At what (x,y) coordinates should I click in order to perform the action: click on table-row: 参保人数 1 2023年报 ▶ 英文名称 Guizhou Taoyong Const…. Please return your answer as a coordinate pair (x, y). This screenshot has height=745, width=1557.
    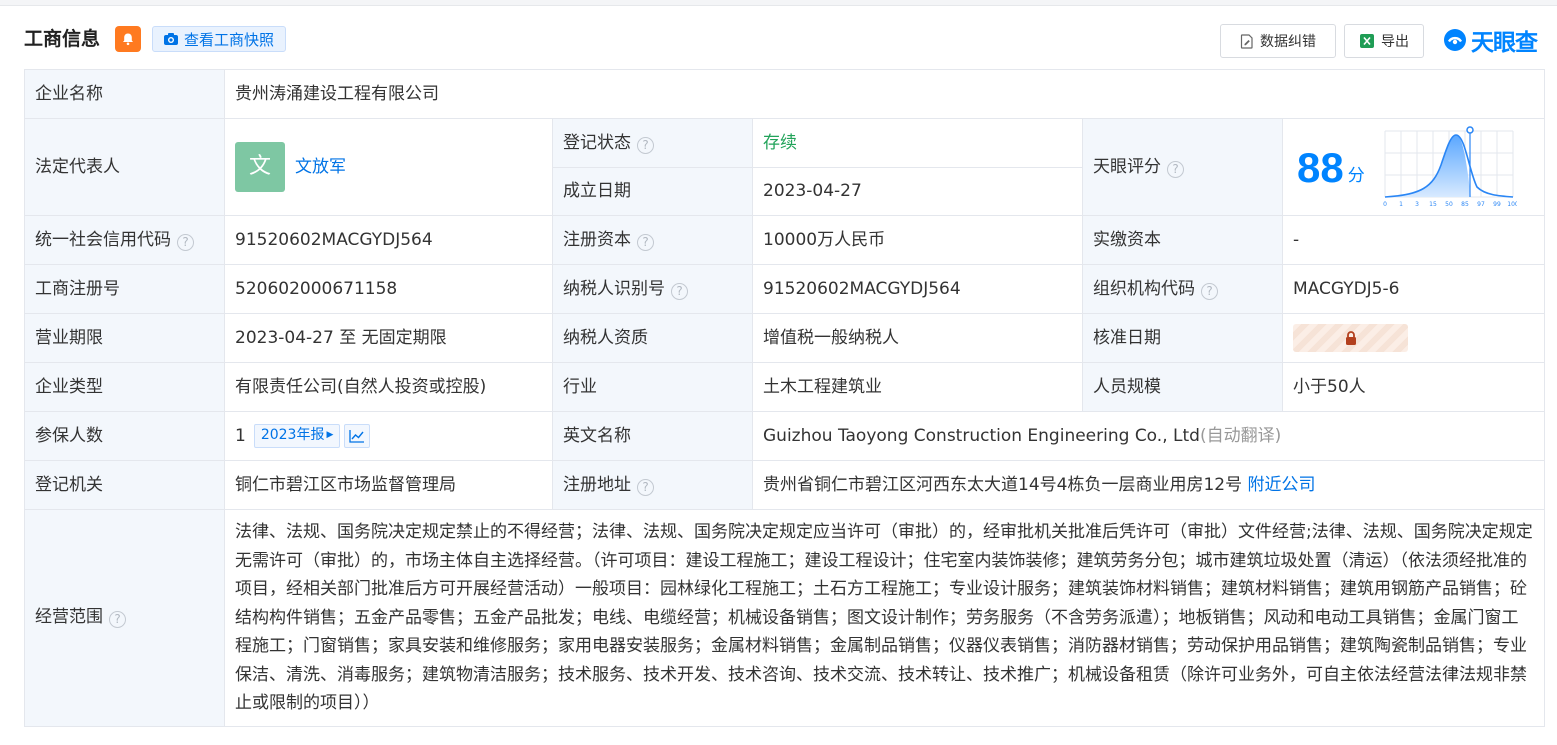
    Looking at the image, I should click on (784, 436).